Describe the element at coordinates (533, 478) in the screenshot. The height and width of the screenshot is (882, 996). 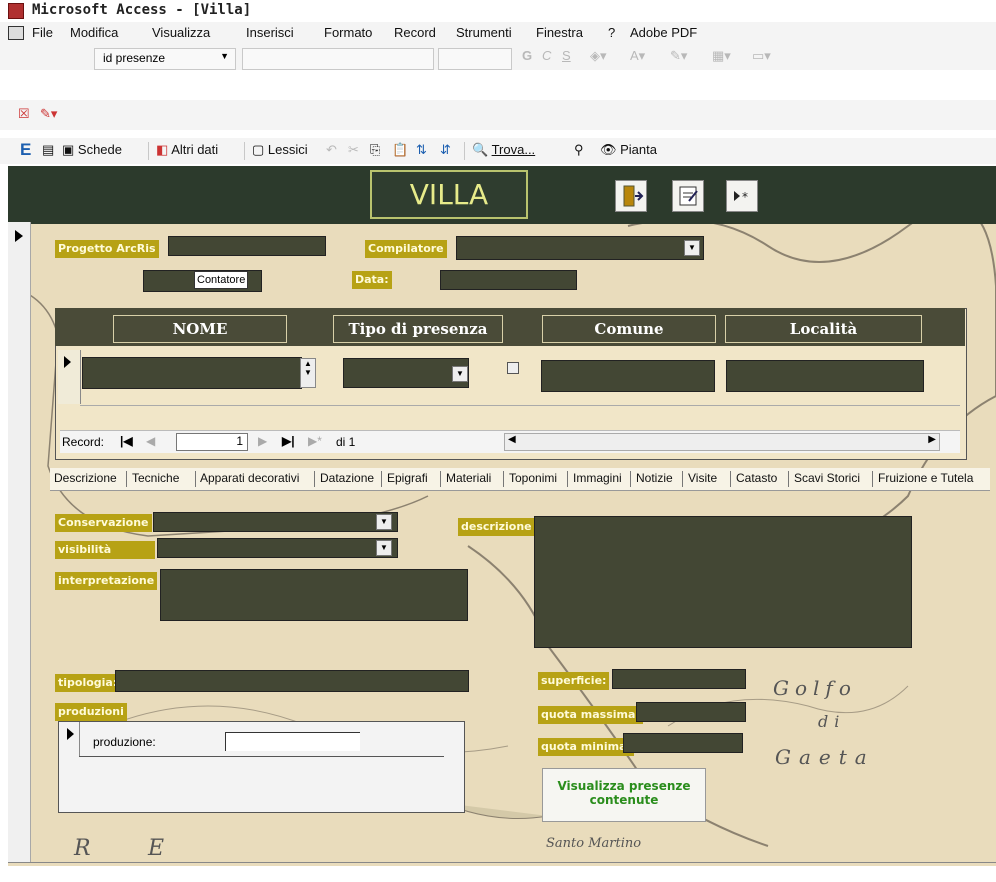
I see `tab-toponimi: Toponimi` at that location.